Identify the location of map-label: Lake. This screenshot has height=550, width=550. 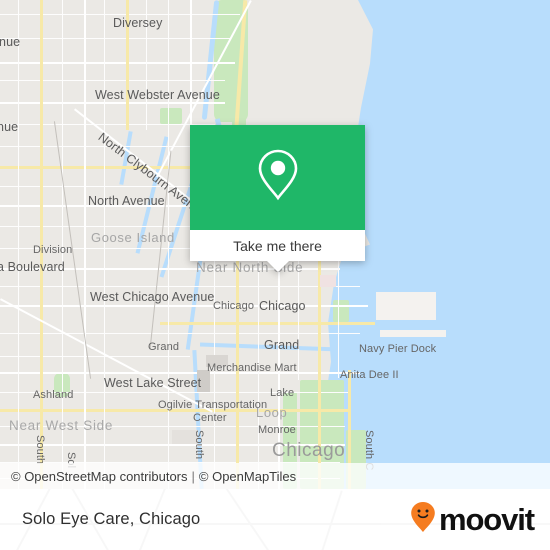
(282, 393).